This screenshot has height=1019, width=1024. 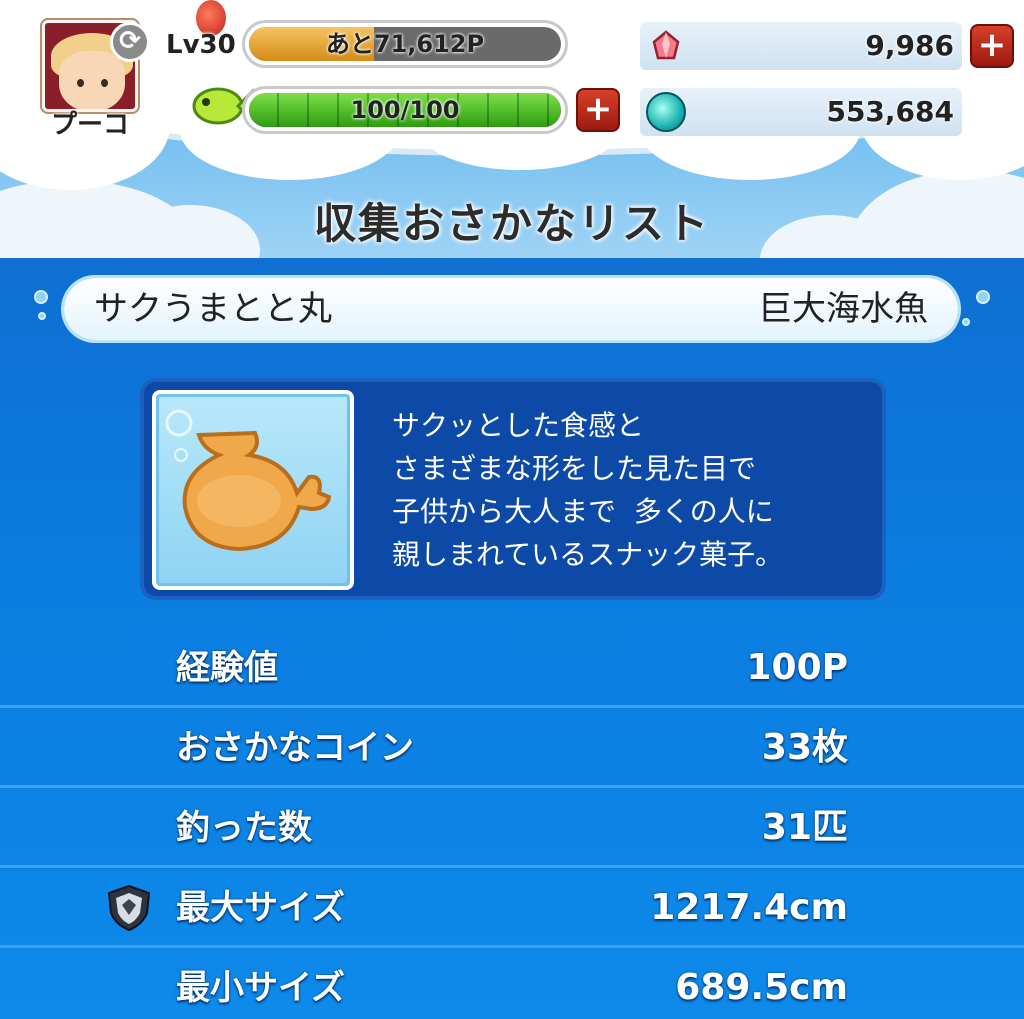 What do you see at coordinates (801, 46) in the screenshot?
I see `gem-counter: 9,986` at bounding box center [801, 46].